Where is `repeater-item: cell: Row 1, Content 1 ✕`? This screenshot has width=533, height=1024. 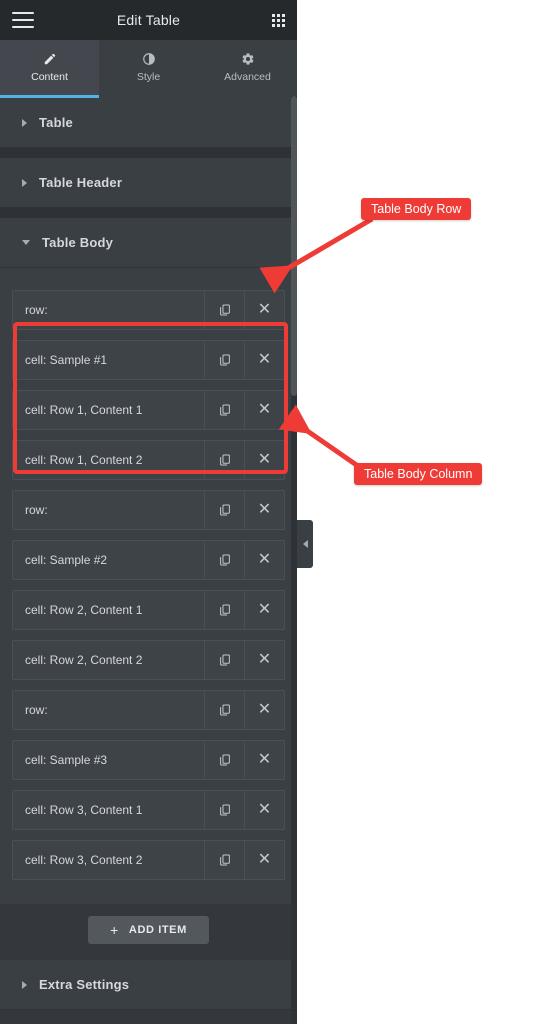 repeater-item: cell: Row 1, Content 1 ✕ is located at coordinates (148, 410).